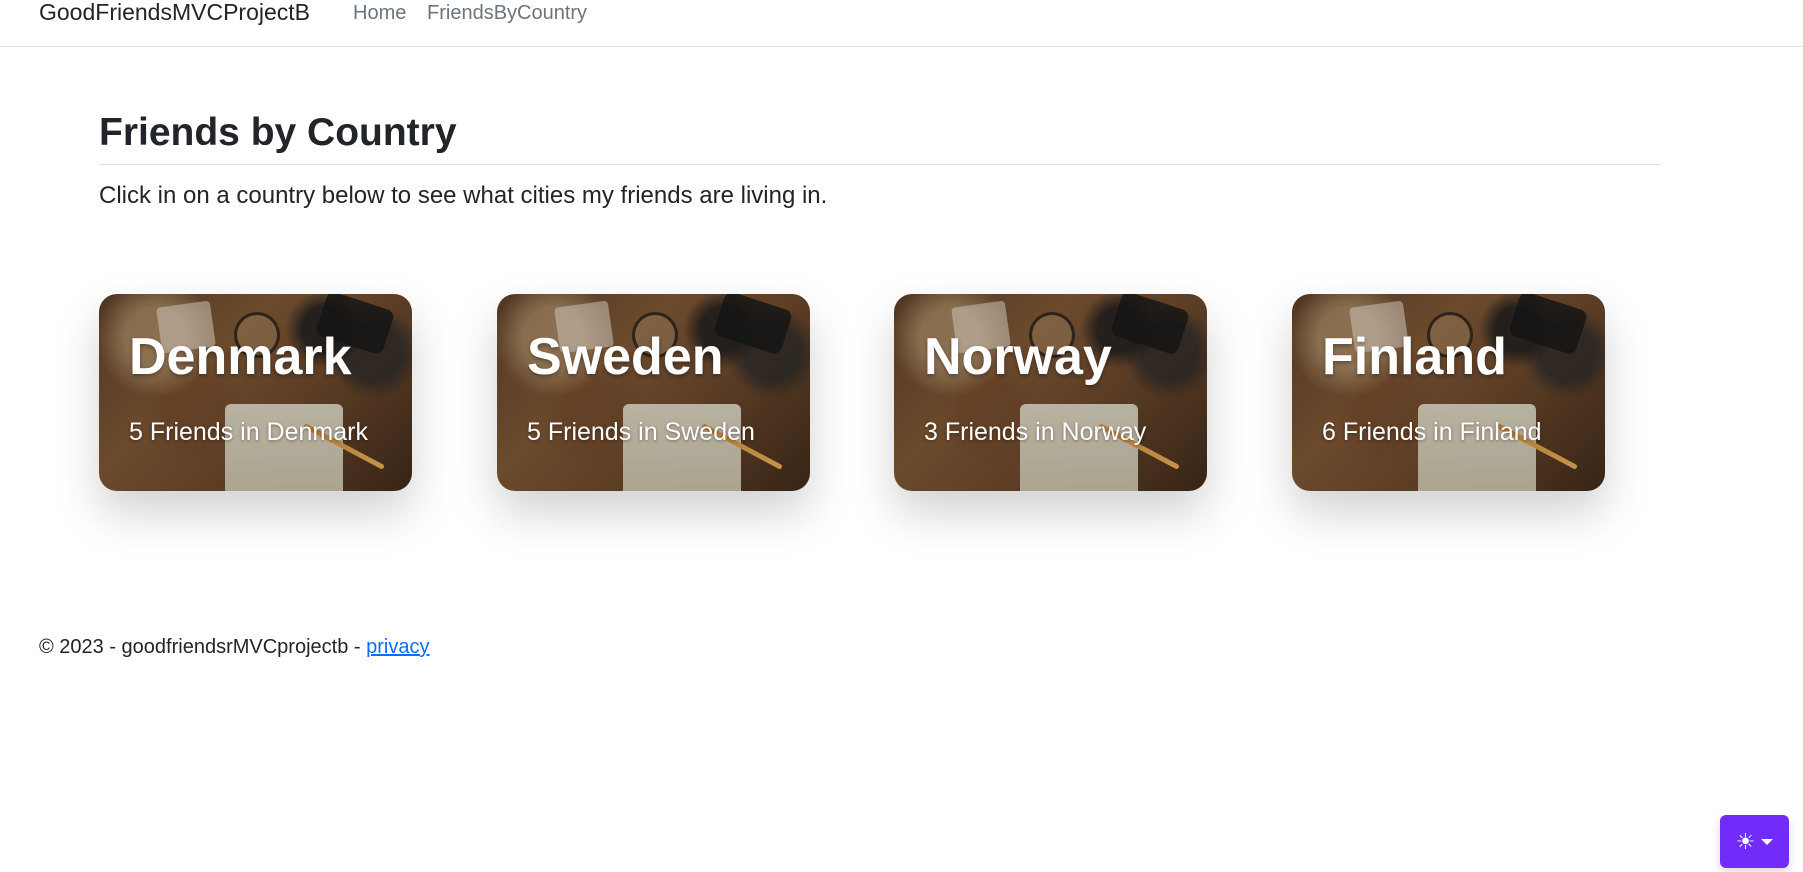  Describe the element at coordinates (641, 432) in the screenshot. I see `card-friend-count: 5 Friends in Sweden` at that location.